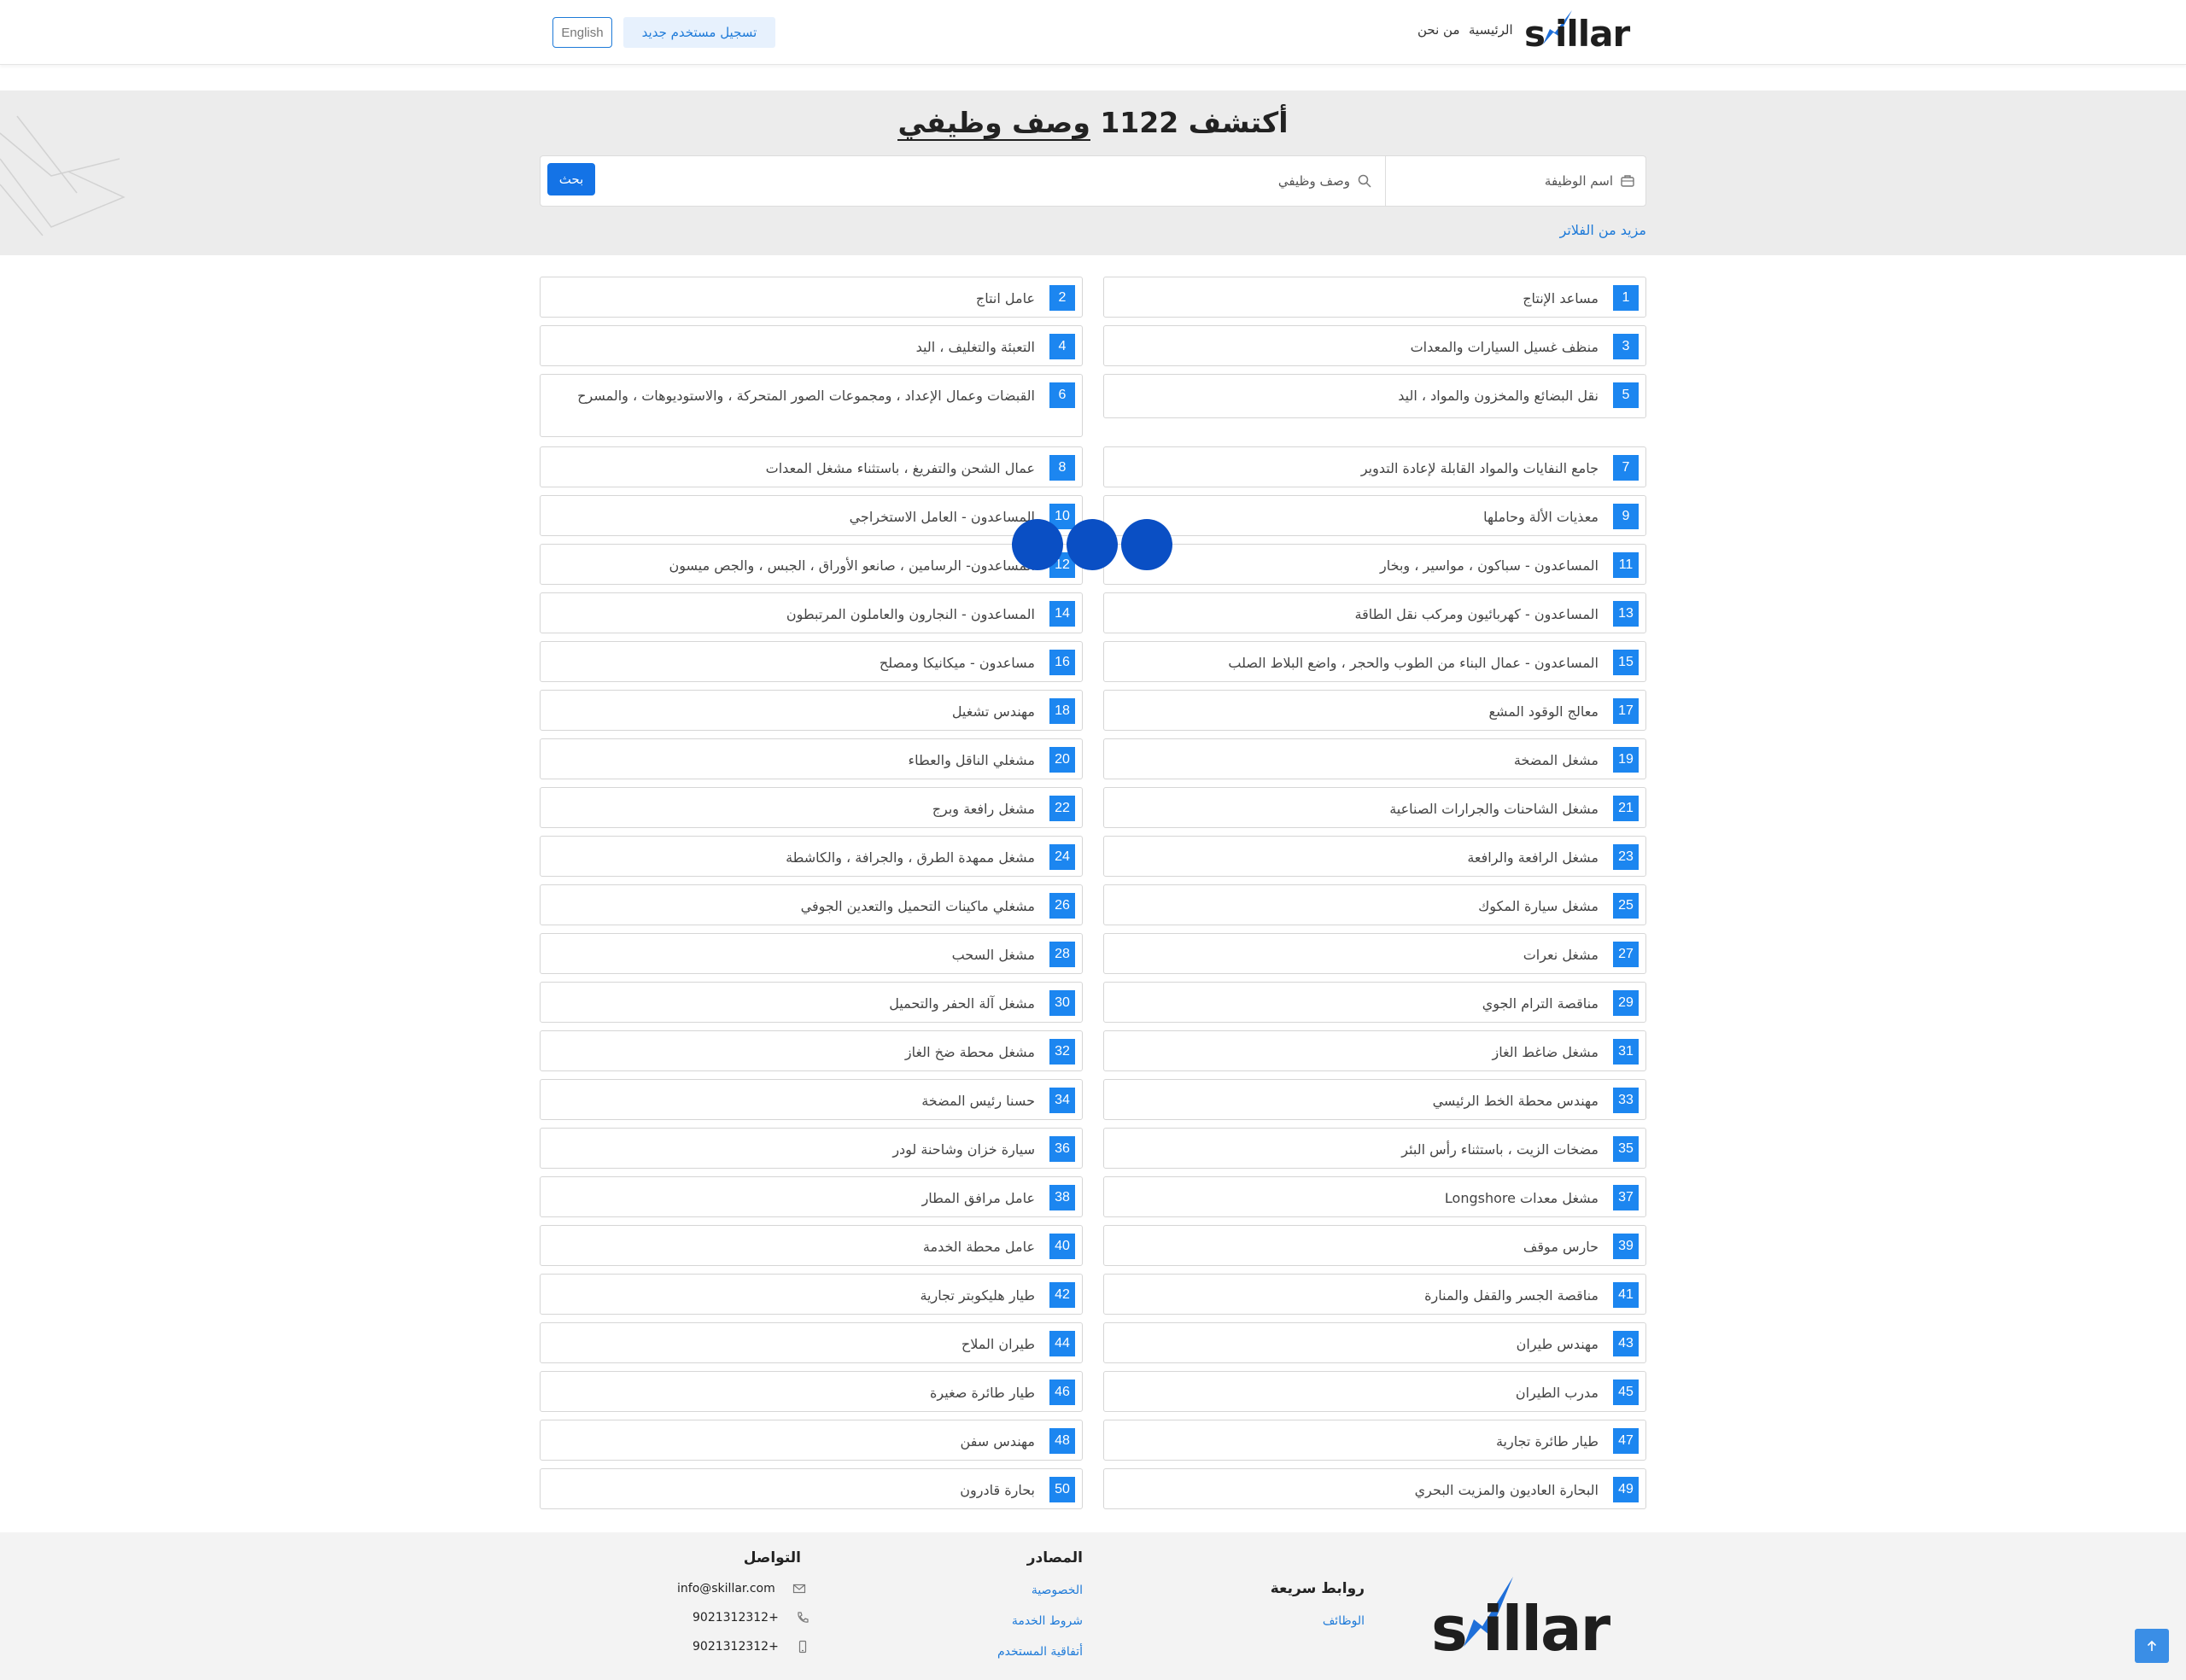 The height and width of the screenshot is (1680, 2186). What do you see at coordinates (791, 1150) in the screenshot?
I see `job-title-link: سيارة خزان وشاحنة لودر` at bounding box center [791, 1150].